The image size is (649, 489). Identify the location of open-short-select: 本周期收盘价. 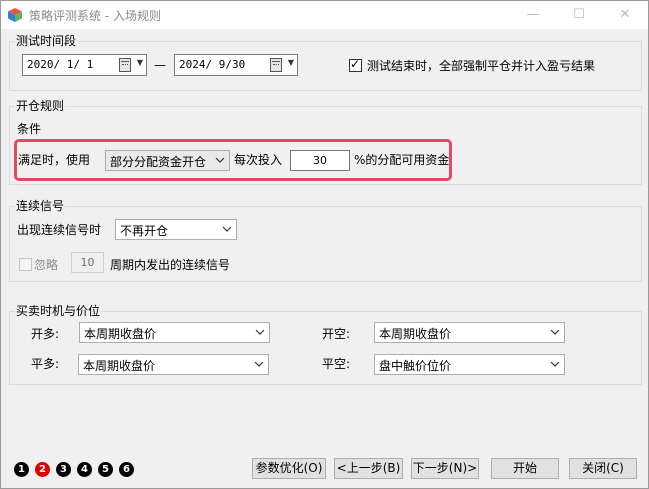
(469, 332).